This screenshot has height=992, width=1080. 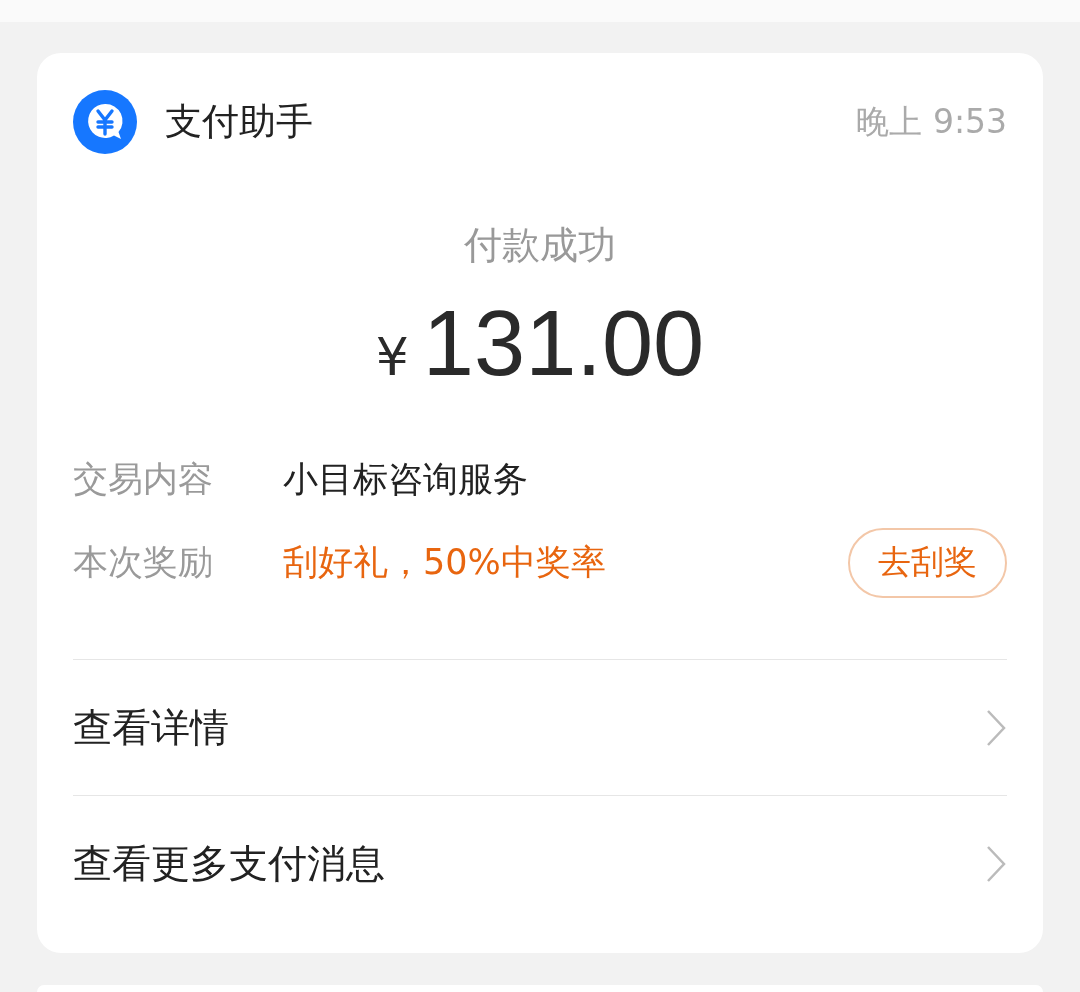 I want to click on message-time: 晚上 9:53, so click(x=931, y=121).